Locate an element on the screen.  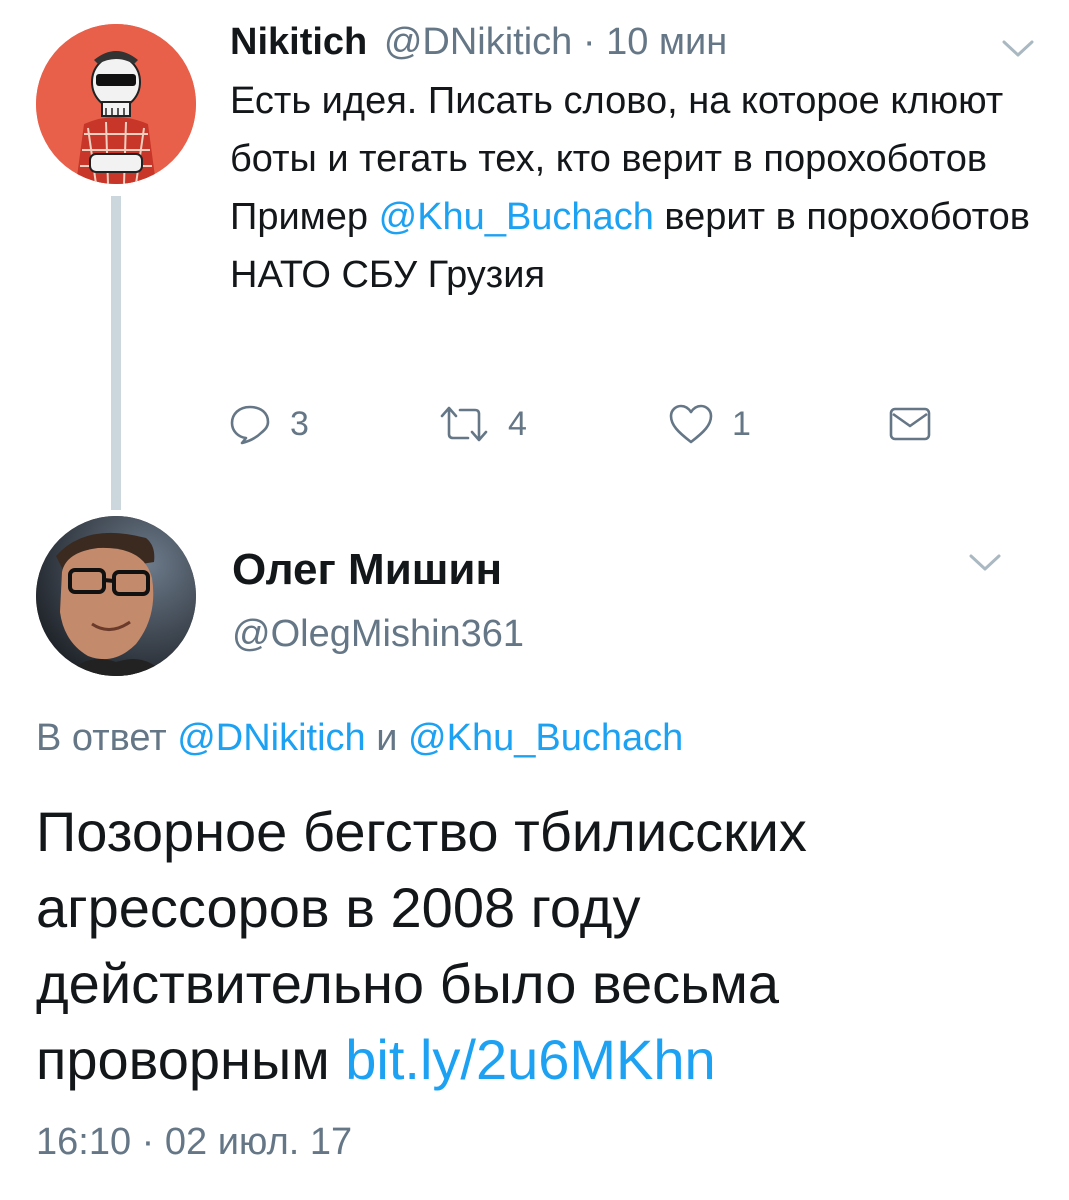
retweet-count: 4 is located at coordinates (517, 423).